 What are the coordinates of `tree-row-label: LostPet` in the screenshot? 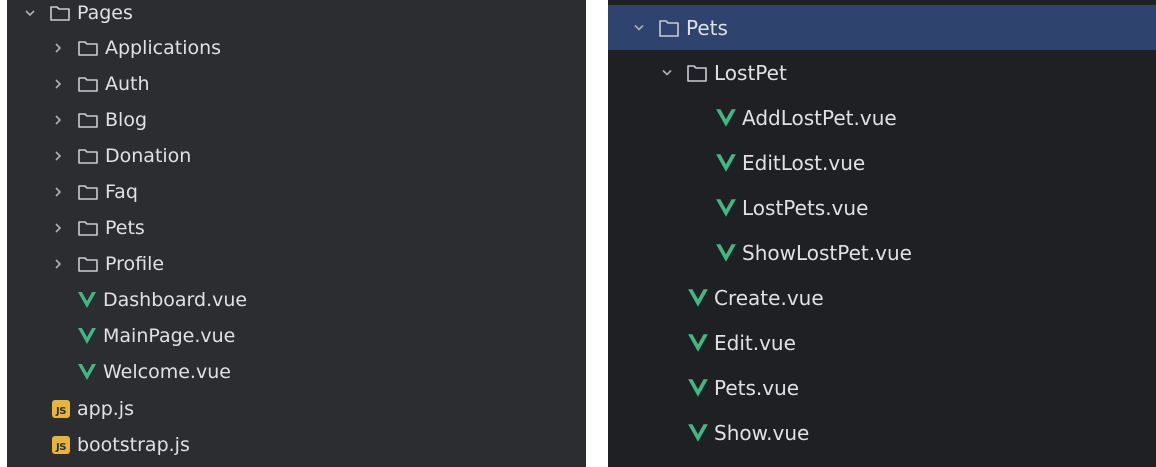 It's located at (750, 72).